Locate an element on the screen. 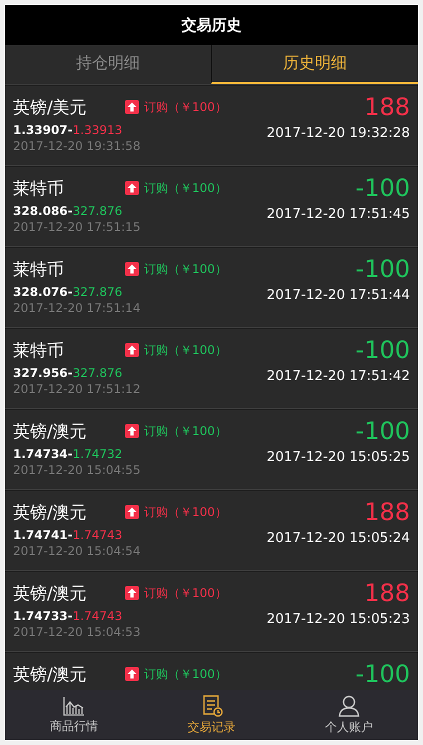 The width and height of the screenshot is (423, 745). close-time: 2017-12-20 15:05:23 is located at coordinates (338, 619).